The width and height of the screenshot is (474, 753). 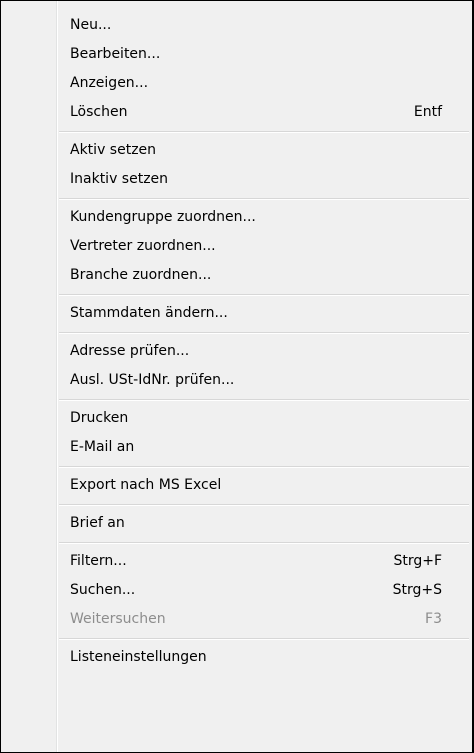 What do you see at coordinates (427, 112) in the screenshot?
I see `menu-item-shortcut: Entf` at bounding box center [427, 112].